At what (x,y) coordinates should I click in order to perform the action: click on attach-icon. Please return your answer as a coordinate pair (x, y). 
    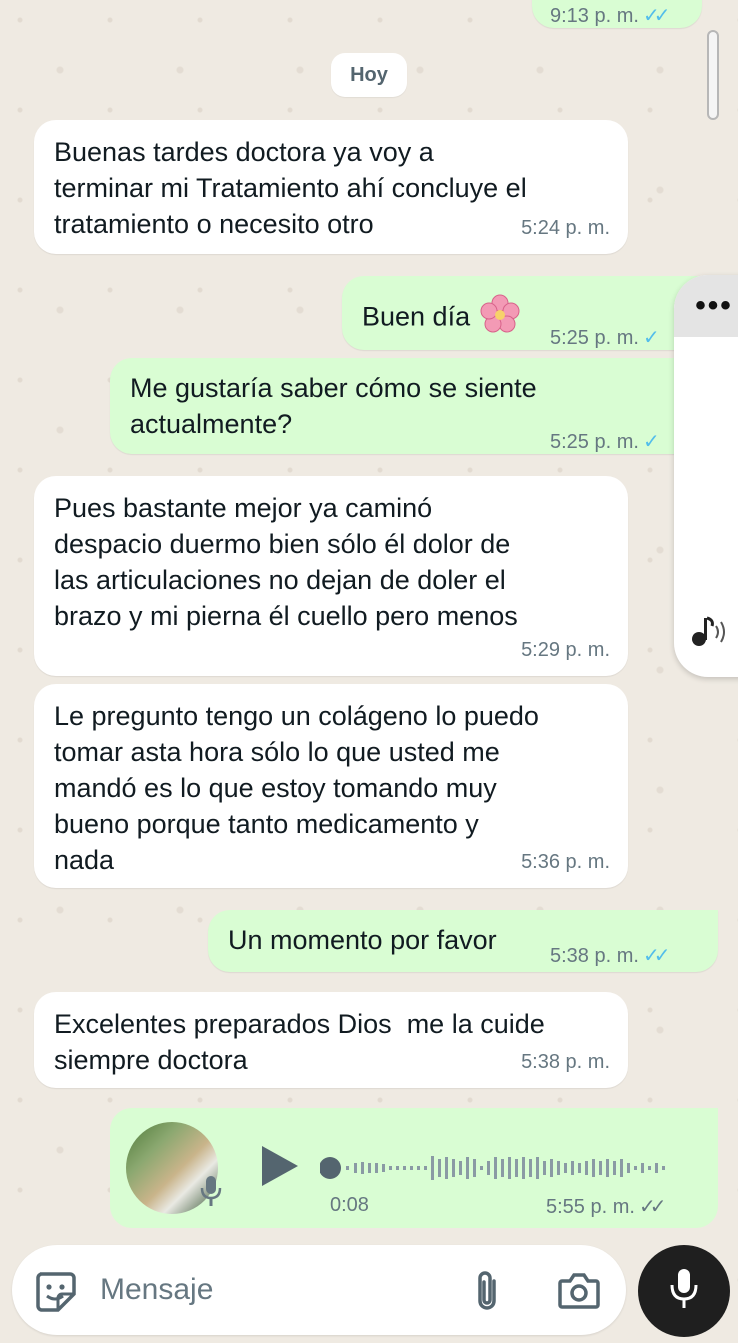
    Looking at the image, I should click on (487, 1293).